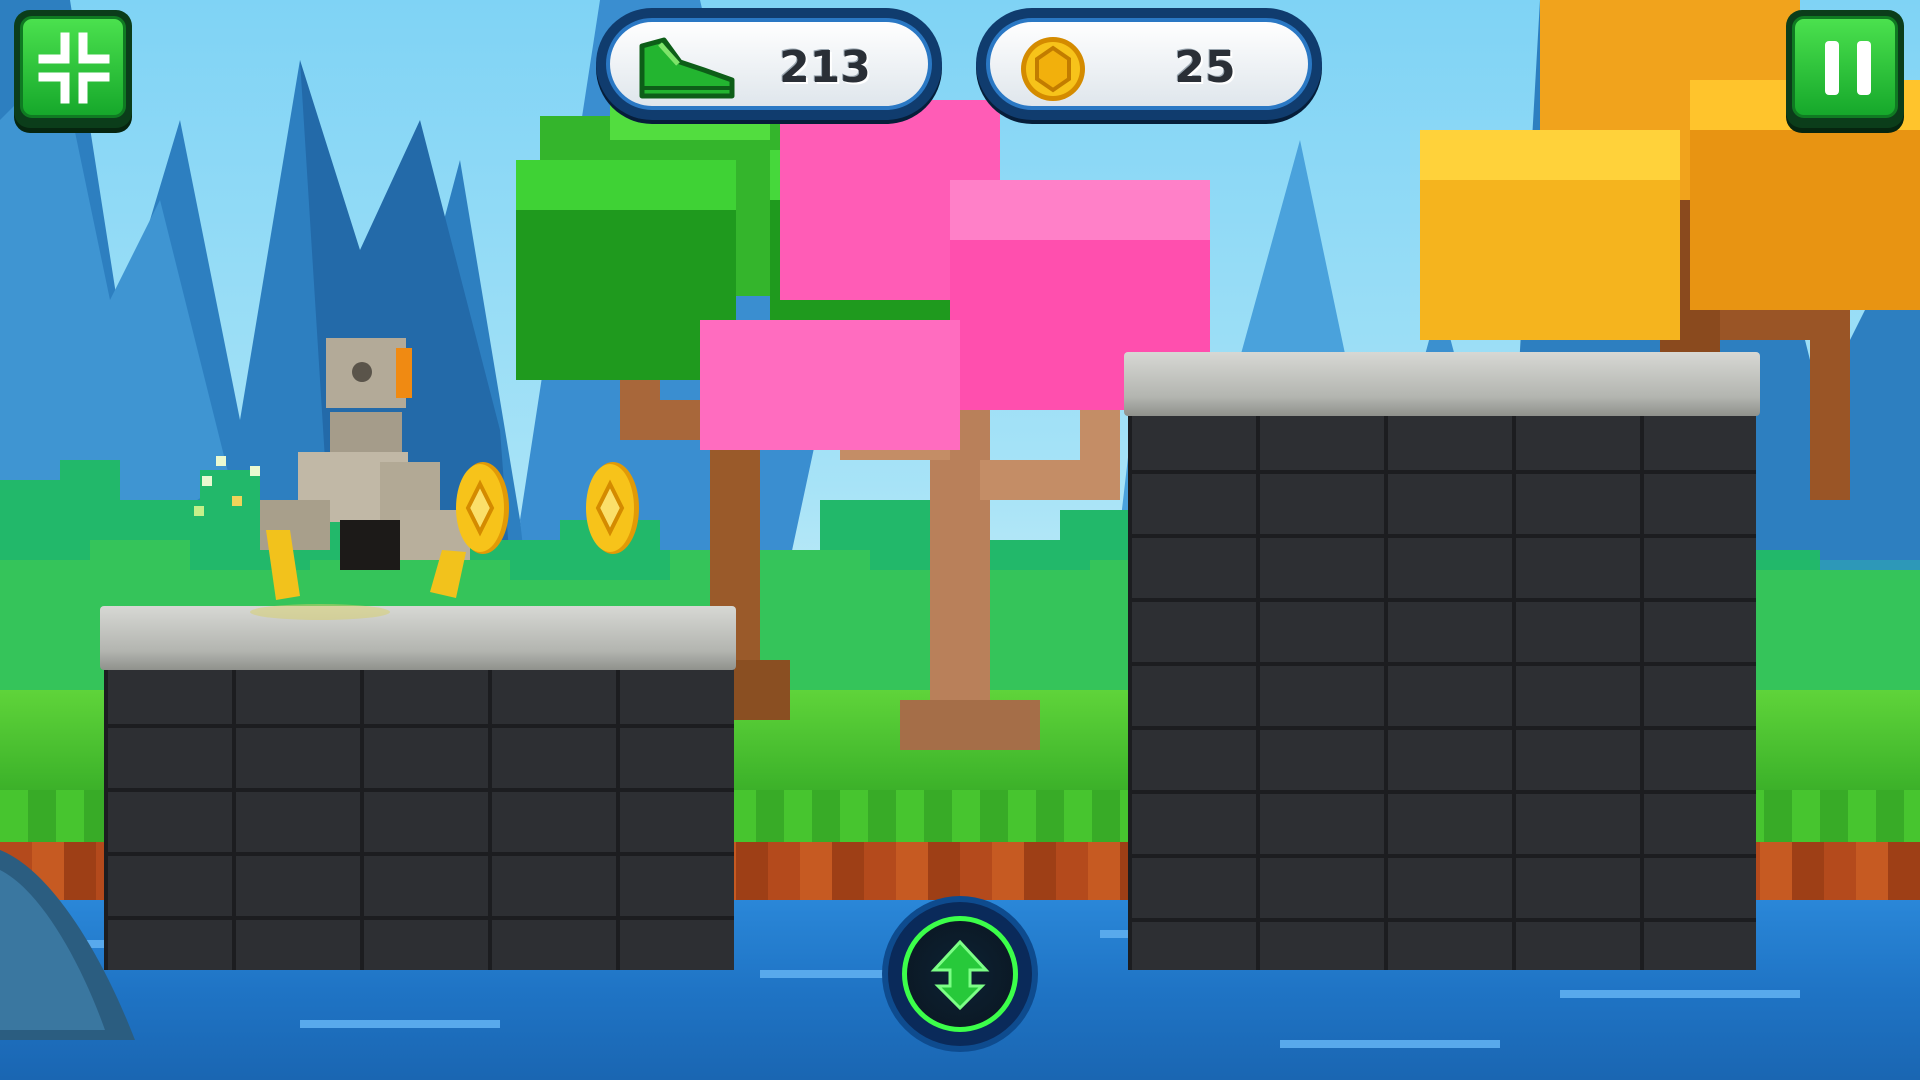 This screenshot has height=1080, width=1920. I want to click on coin-value: 25, so click(1205, 67).